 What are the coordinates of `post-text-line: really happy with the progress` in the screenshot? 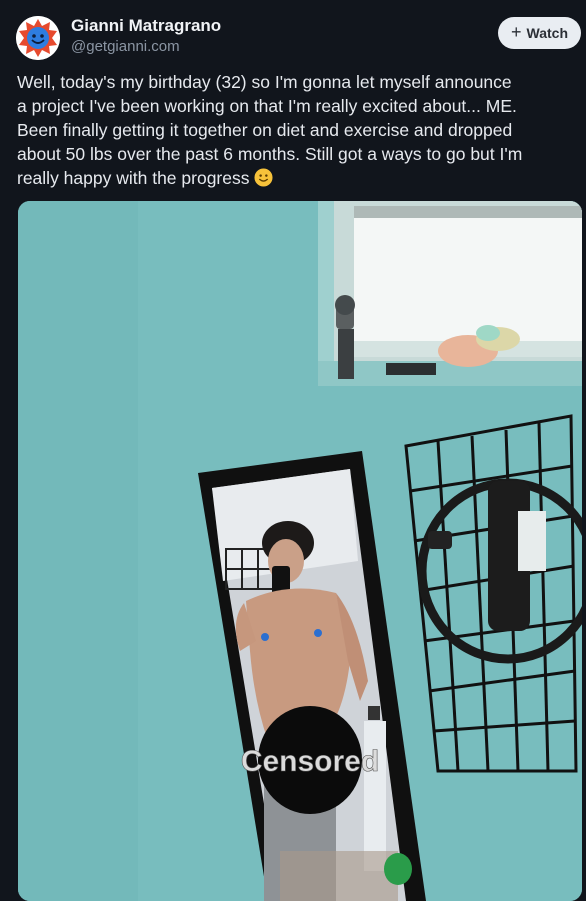 It's located at (133, 178).